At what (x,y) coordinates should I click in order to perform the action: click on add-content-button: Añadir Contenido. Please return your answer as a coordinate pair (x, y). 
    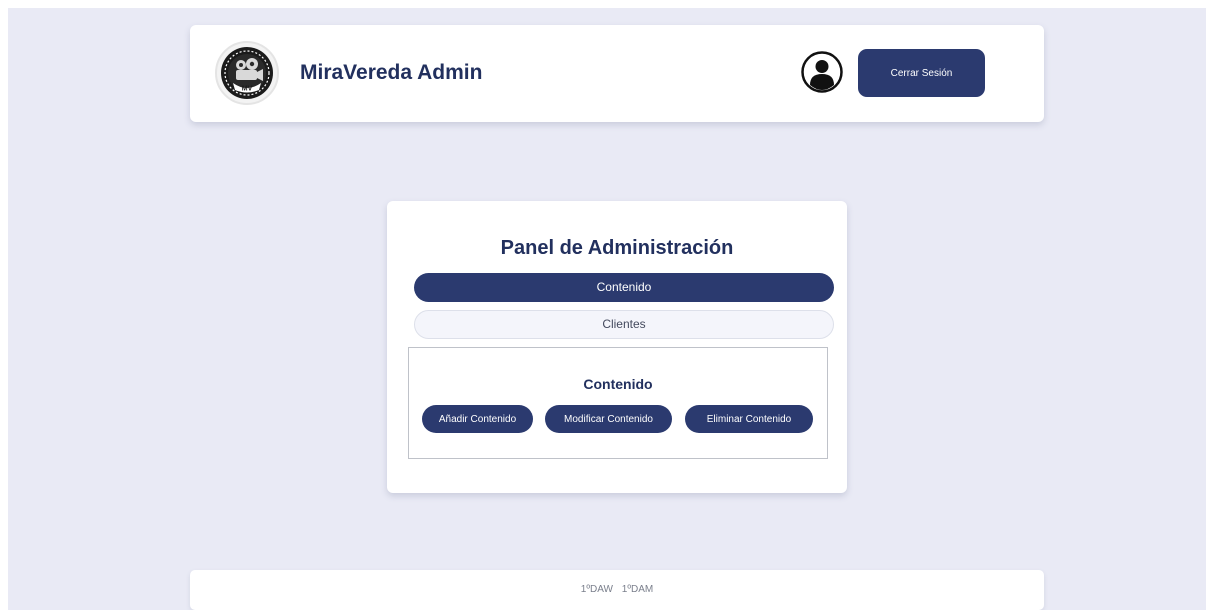
    Looking at the image, I should click on (477, 419).